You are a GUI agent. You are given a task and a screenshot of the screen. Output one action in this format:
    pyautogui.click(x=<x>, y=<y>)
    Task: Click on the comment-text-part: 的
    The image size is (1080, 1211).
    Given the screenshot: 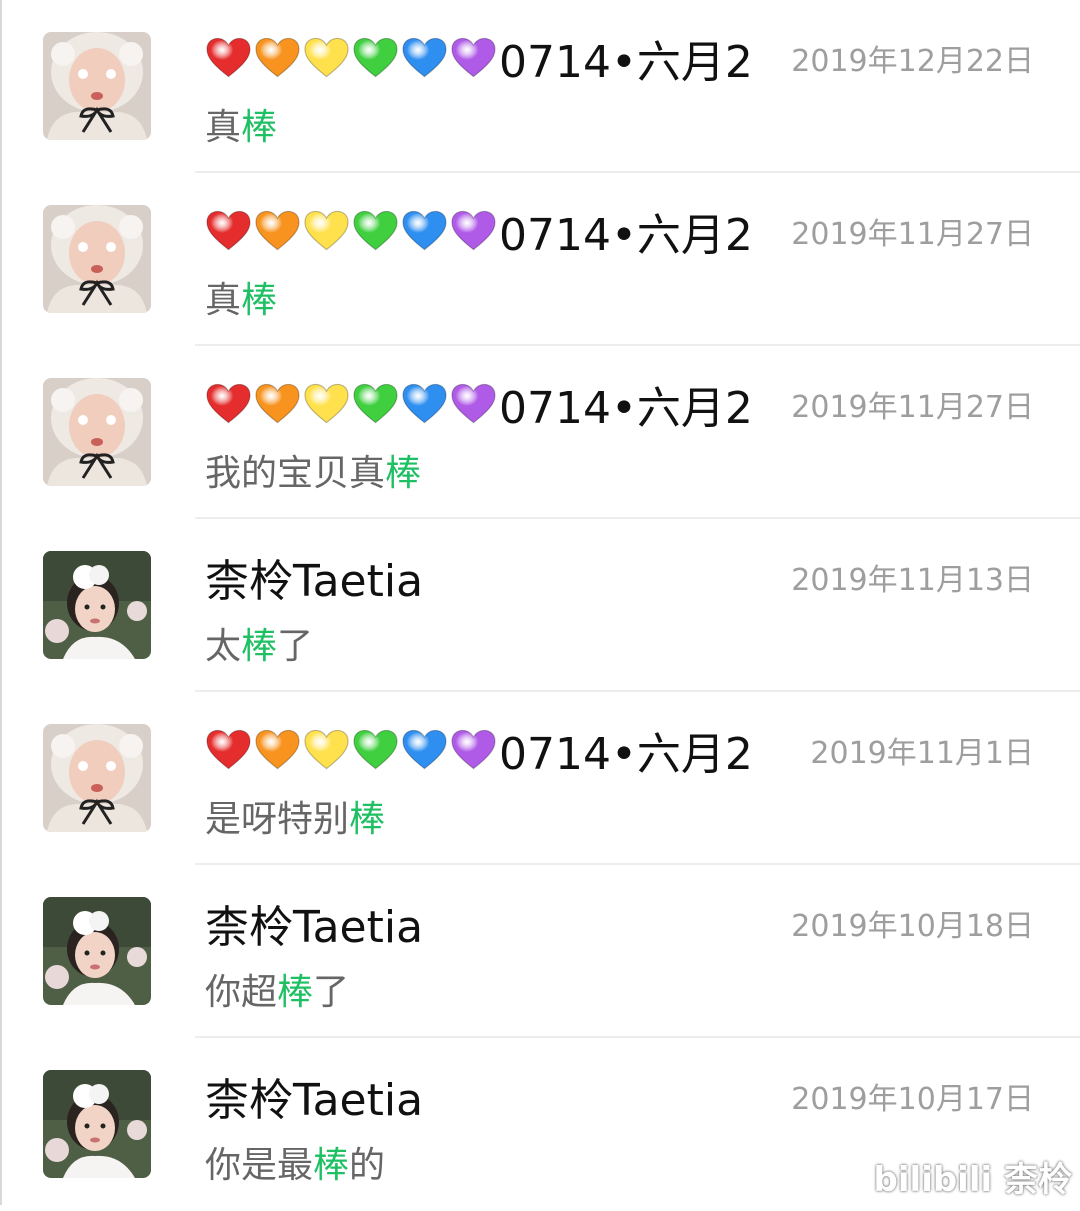 What is the action you would take?
    pyautogui.click(x=367, y=1165)
    